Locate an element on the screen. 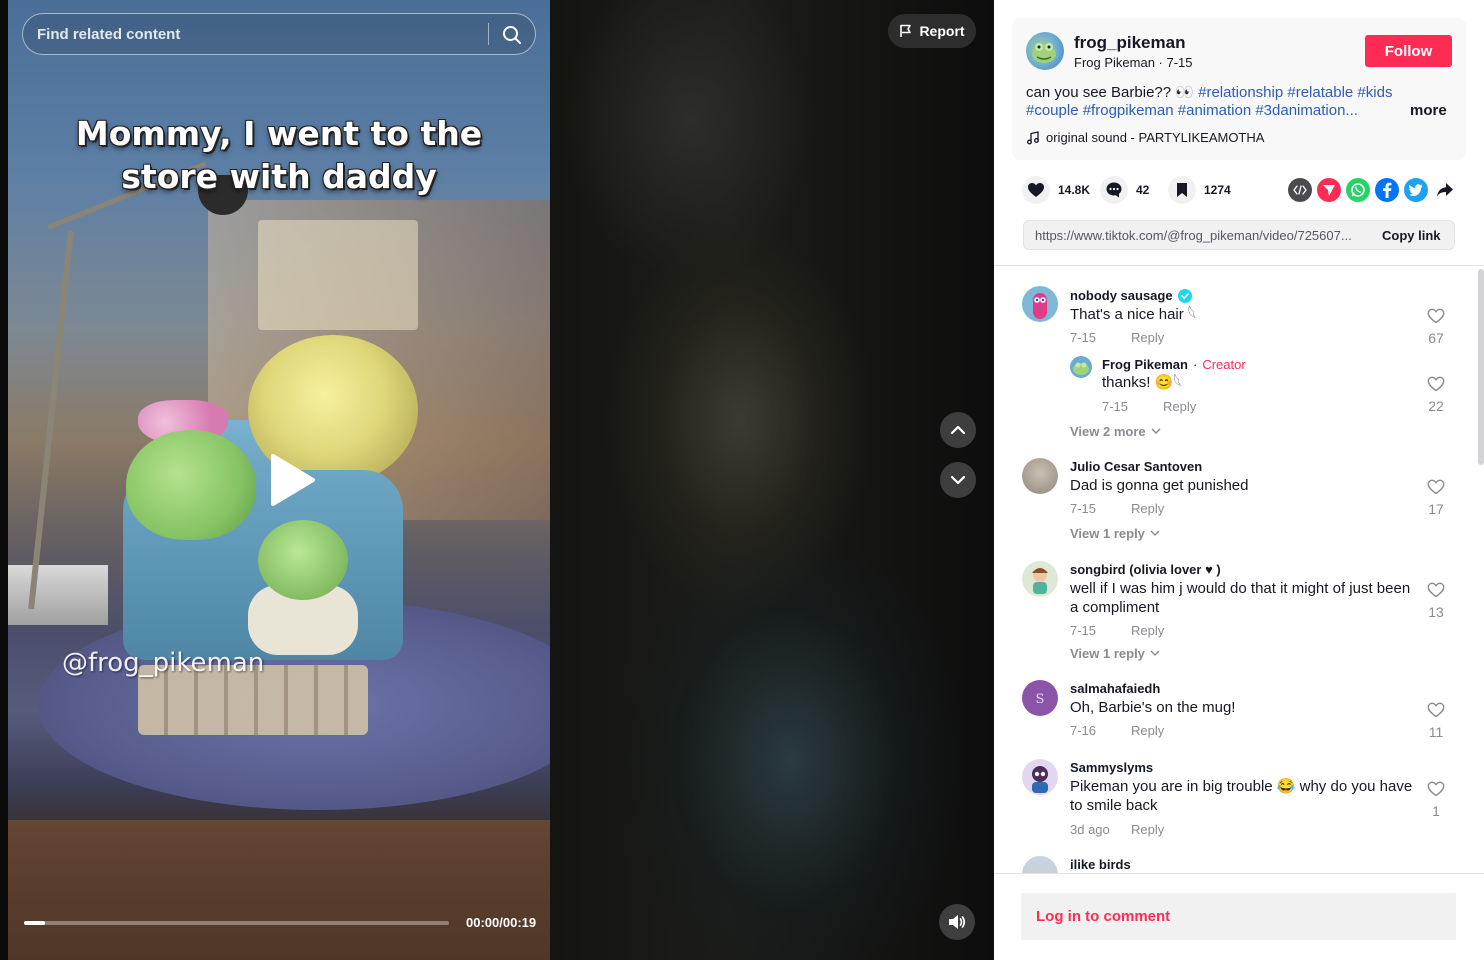 This screenshot has height=960, width=1484. comment-author: Frog Pikeman · Creator is located at coordinates (1174, 364).